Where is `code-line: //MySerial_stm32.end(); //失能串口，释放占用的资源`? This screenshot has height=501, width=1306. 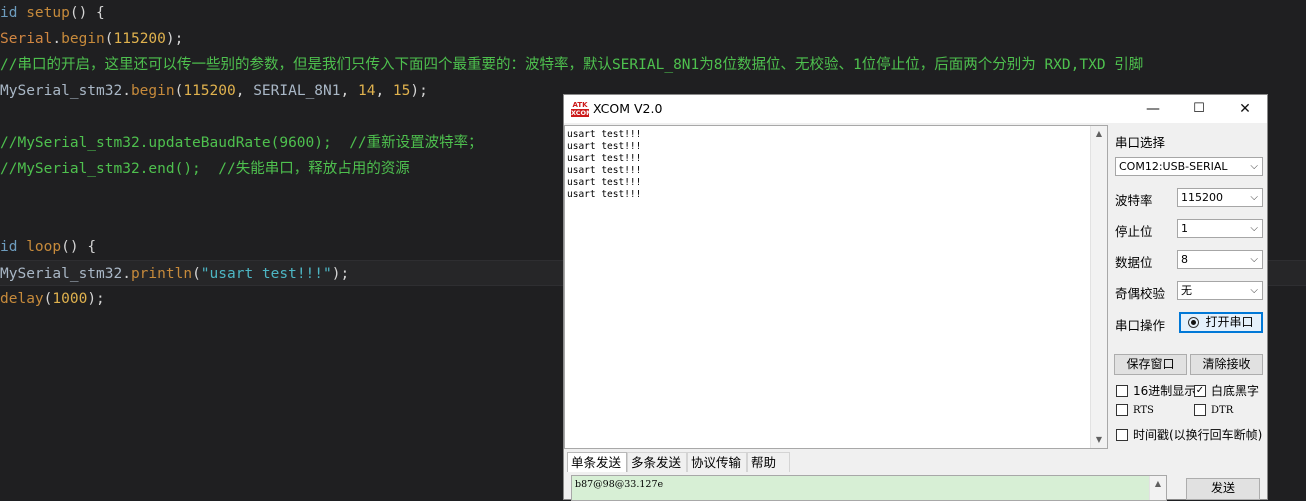 code-line: //MySerial_stm32.end(); //失能串口，释放占用的资源 is located at coordinates (205, 169).